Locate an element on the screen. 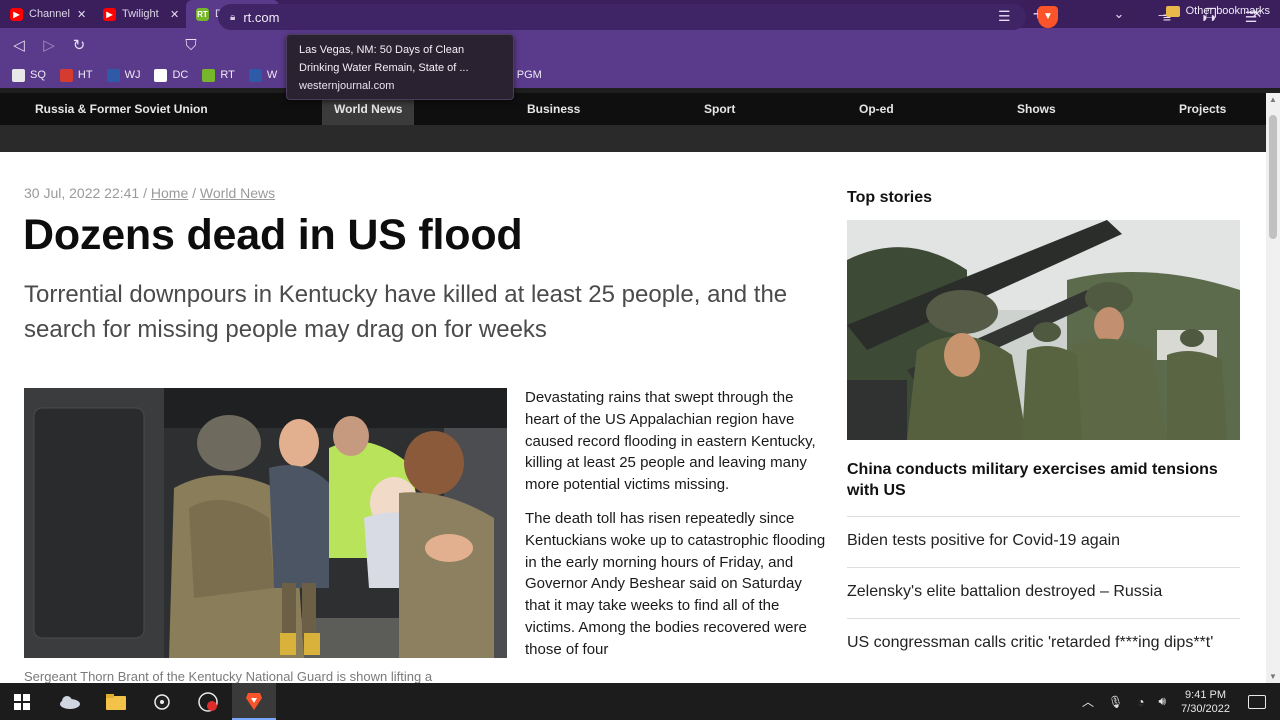 The height and width of the screenshot is (720, 1280). navigation-bar: ◁ ▷ ↻ ⛉ is located at coordinates (640, 45).